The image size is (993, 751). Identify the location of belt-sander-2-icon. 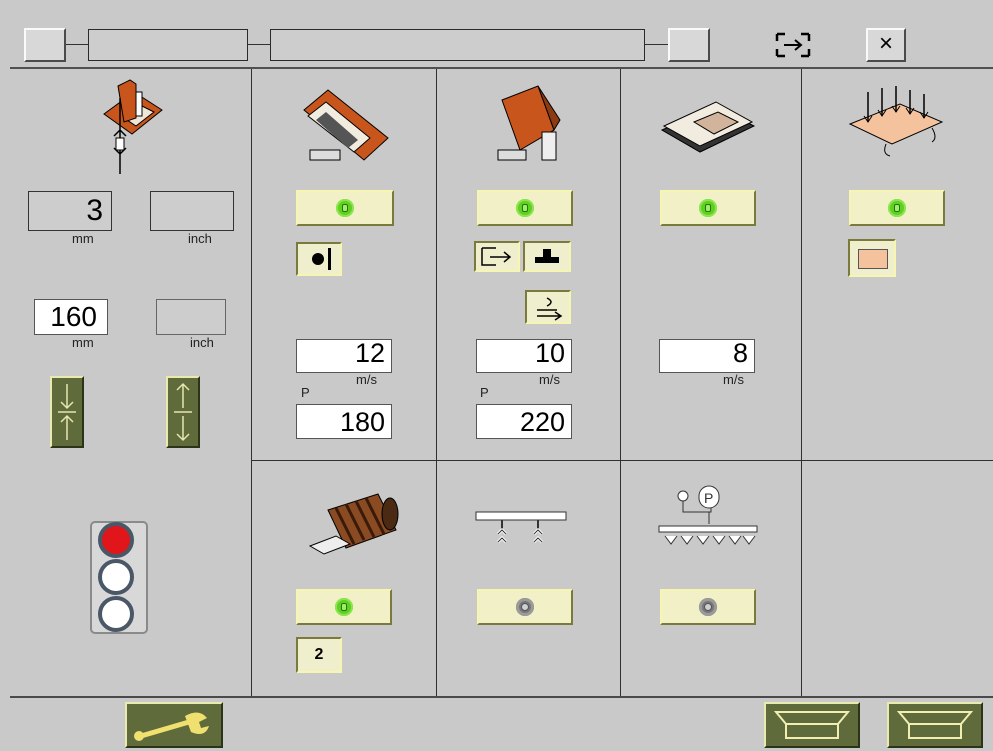
(530, 125).